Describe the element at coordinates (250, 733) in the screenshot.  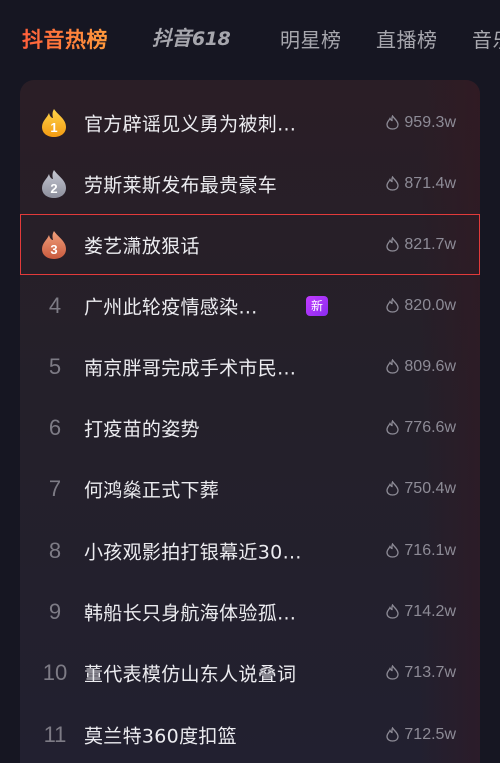
I see `hot-list-item: 11 莫兰特360度扣篮 712.5w` at that location.